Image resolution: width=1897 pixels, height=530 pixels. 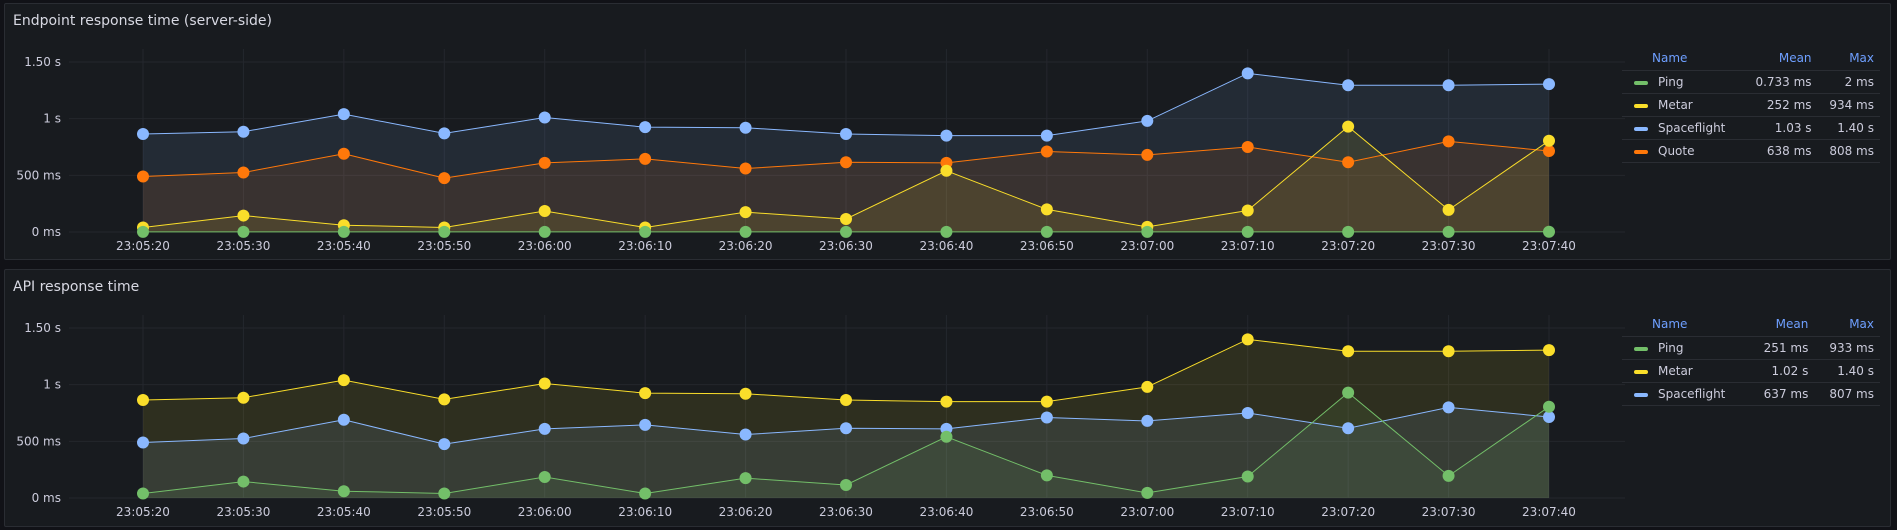 I want to click on legend-row-spaceflight: Spaceflight 1.03 s 1.40 s, so click(x=1751, y=128).